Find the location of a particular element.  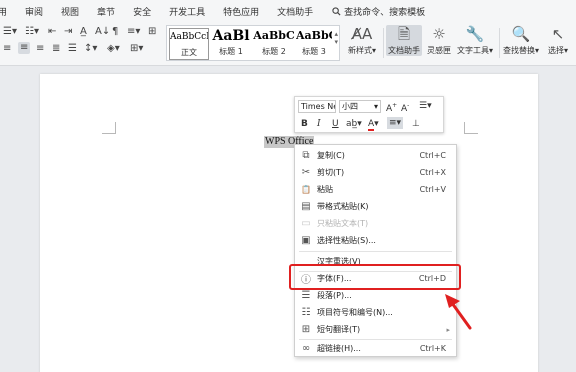

tab-security: 安全 is located at coordinates (142, 11).